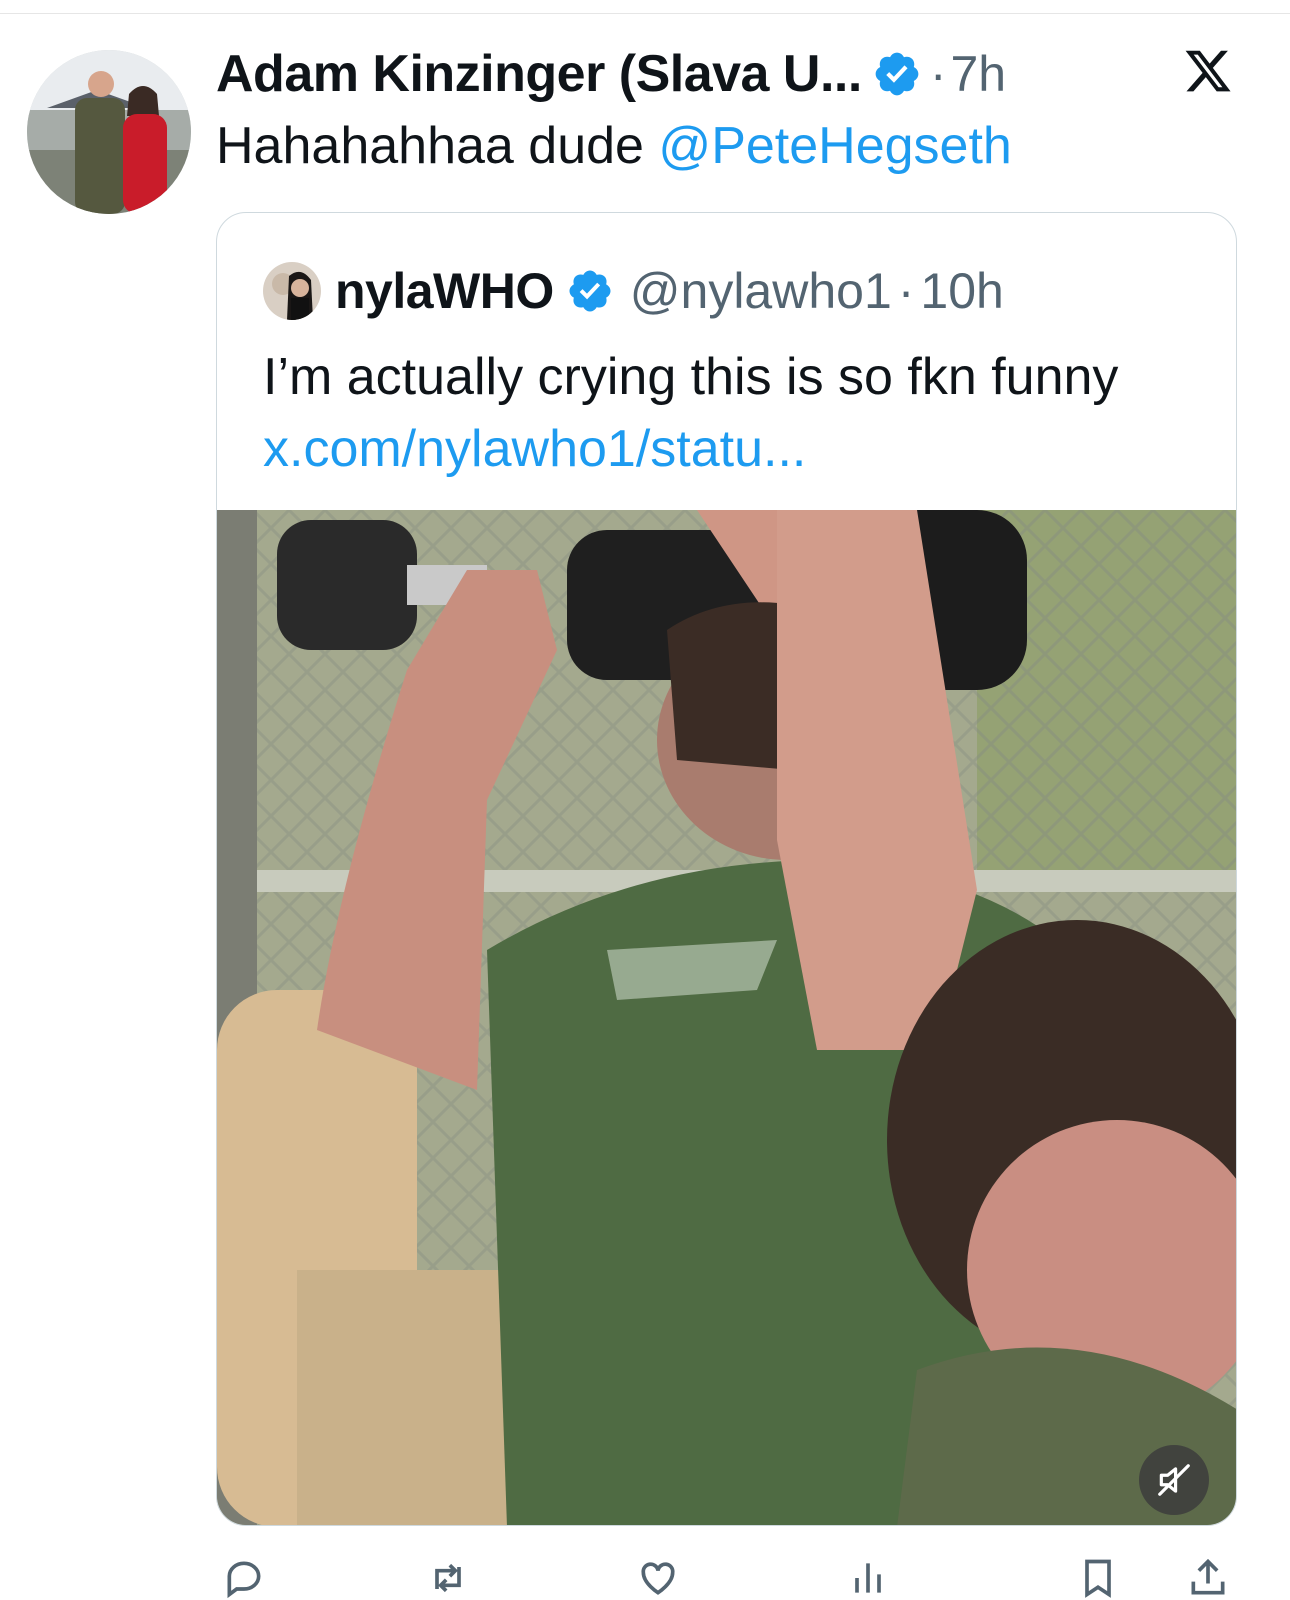  What do you see at coordinates (1208, 1578) in the screenshot?
I see `share-icon` at bounding box center [1208, 1578].